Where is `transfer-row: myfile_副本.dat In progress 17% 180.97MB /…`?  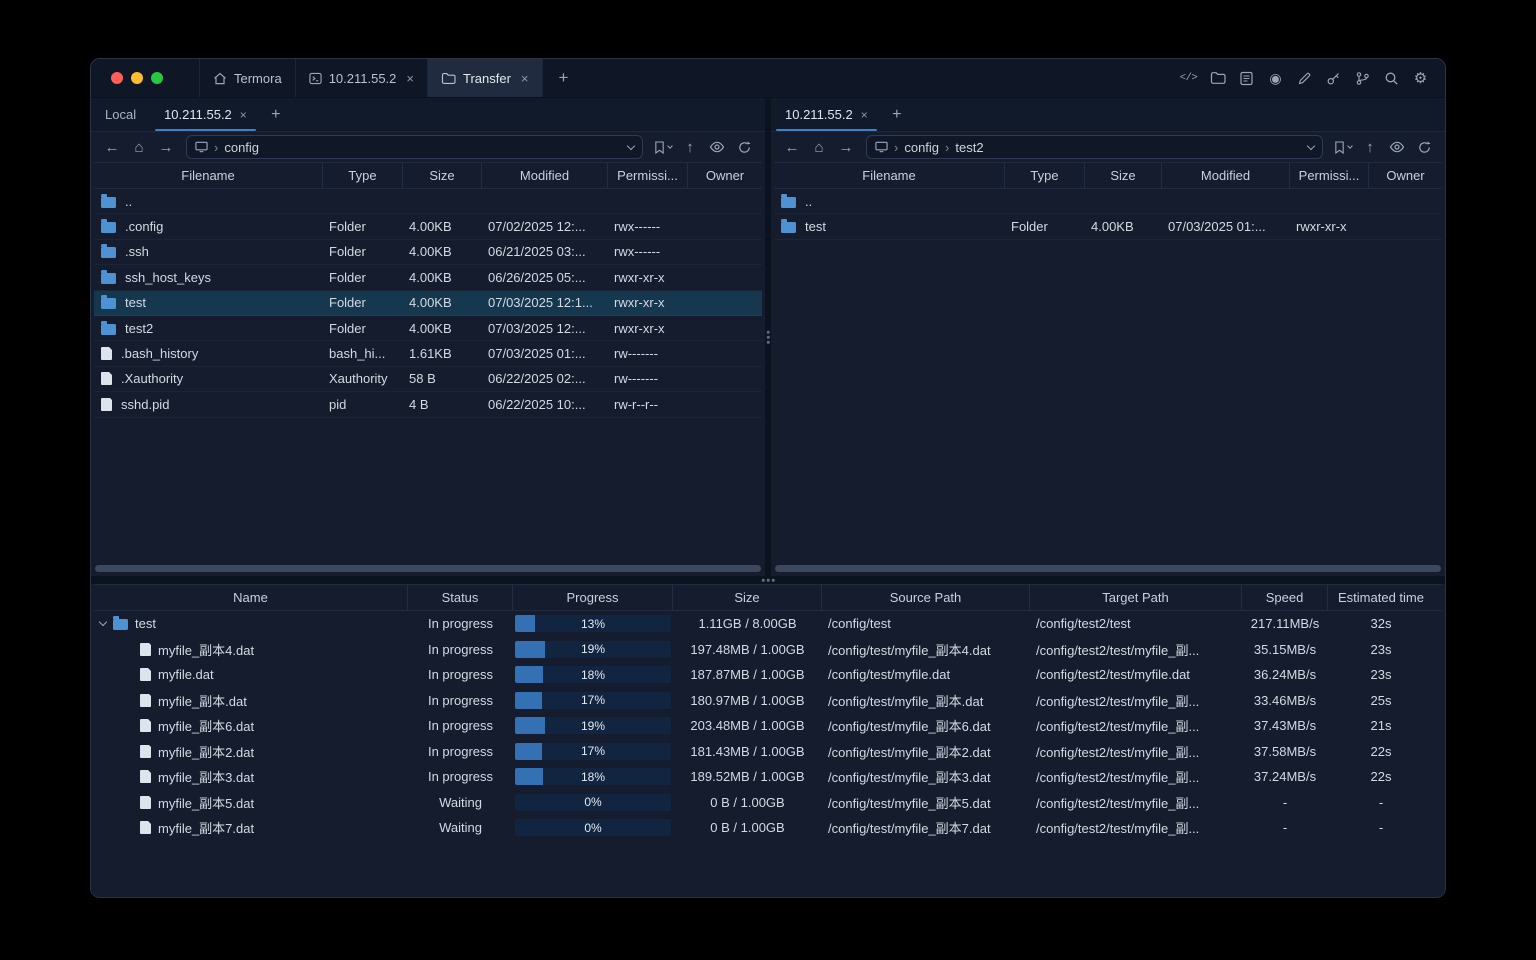
transfer-row: myfile_副本.dat In progress 17% 180.97MB /… is located at coordinates (768, 701).